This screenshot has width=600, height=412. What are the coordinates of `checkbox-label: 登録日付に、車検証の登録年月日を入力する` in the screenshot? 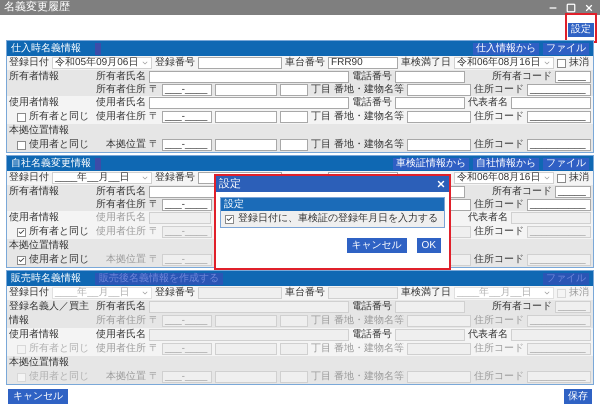 It's located at (338, 219).